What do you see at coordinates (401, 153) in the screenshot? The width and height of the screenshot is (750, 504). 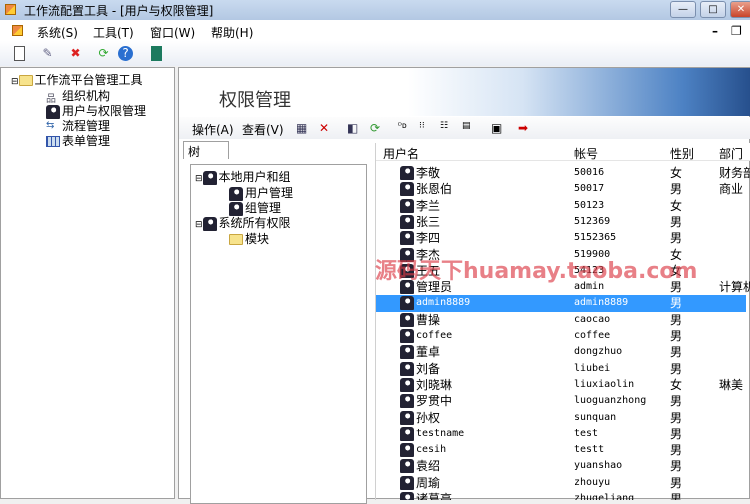 I see `column-username: 用户名` at bounding box center [401, 153].